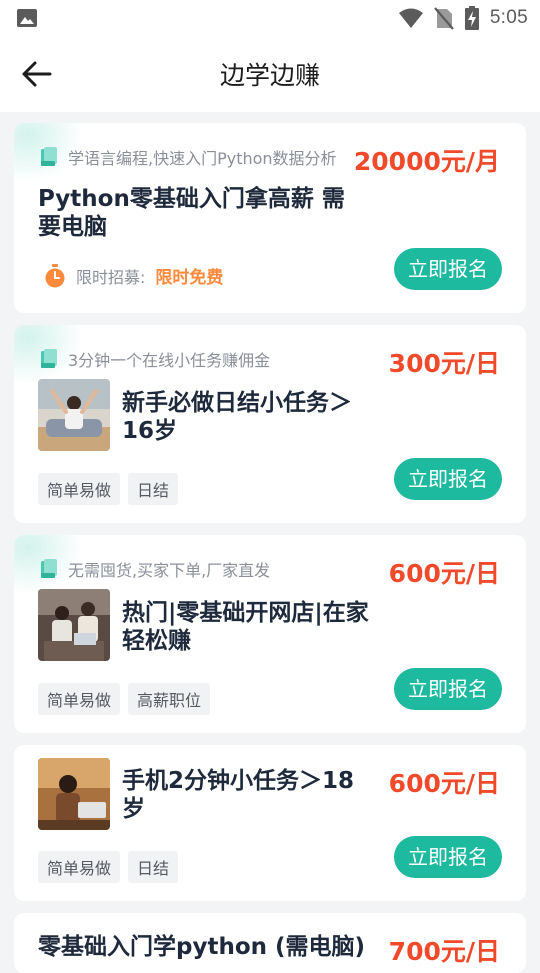 The image size is (540, 973). I want to click on card-title: Python零基础入门拿高薪 需要电脑, so click(191, 213).